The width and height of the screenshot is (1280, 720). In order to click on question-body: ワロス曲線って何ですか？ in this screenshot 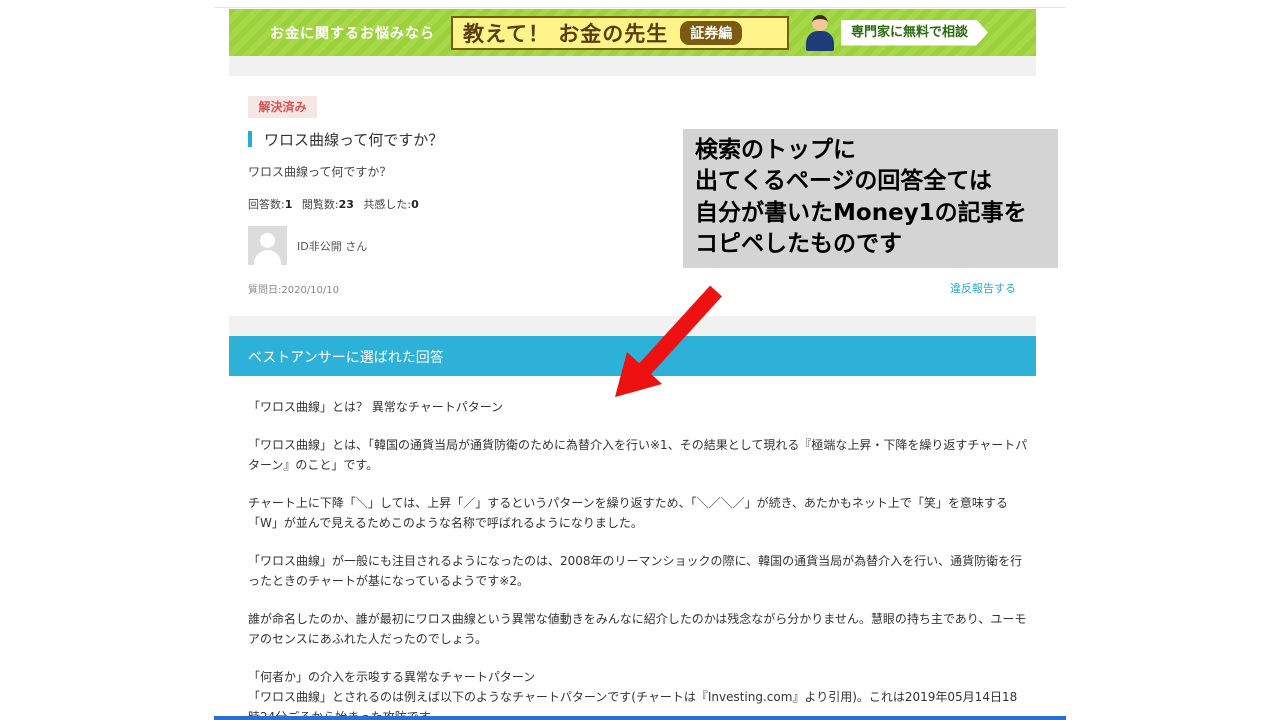, I will do `click(320, 172)`.